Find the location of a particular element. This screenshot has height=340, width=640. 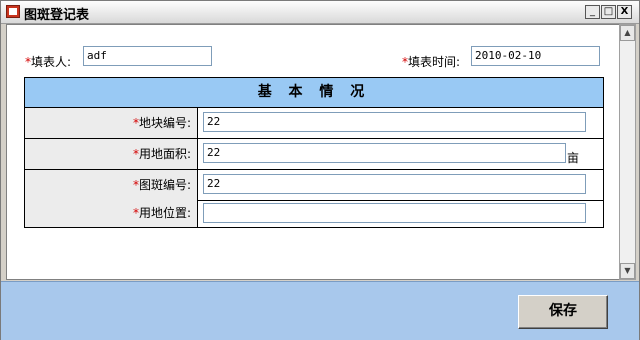

table-row: *图斑编号: 22 is located at coordinates (314, 185).